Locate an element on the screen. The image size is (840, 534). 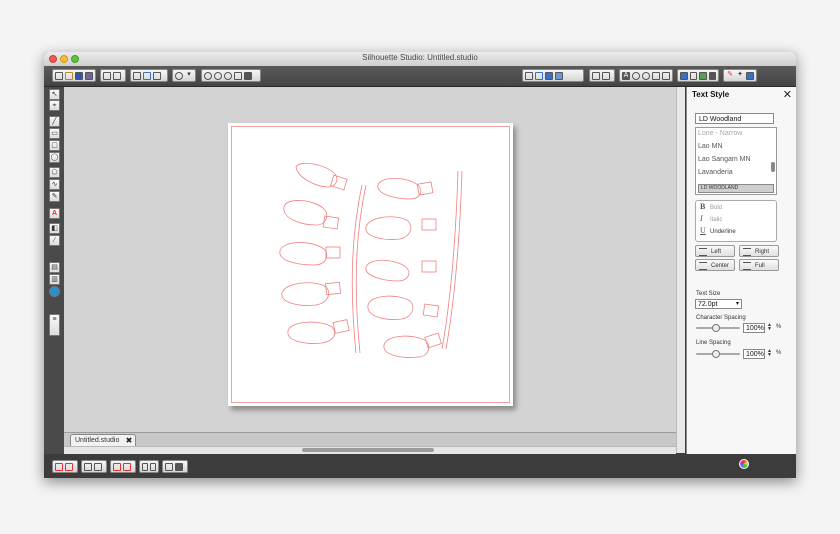
line-style-icon is located at coordinates (703, 75).